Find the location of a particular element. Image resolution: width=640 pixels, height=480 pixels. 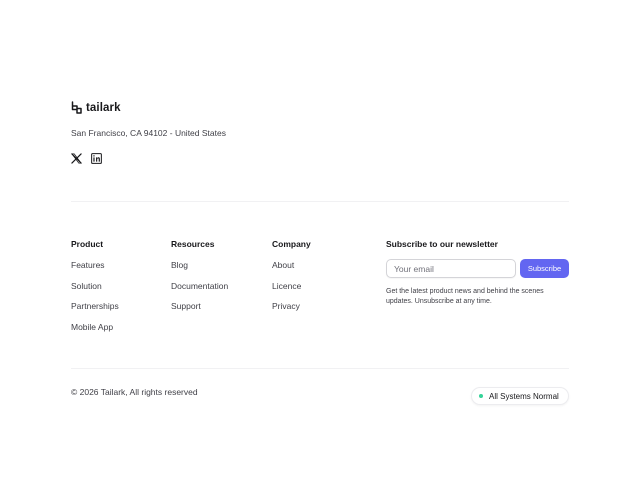

brand-logo: tailark is located at coordinates (96, 107).